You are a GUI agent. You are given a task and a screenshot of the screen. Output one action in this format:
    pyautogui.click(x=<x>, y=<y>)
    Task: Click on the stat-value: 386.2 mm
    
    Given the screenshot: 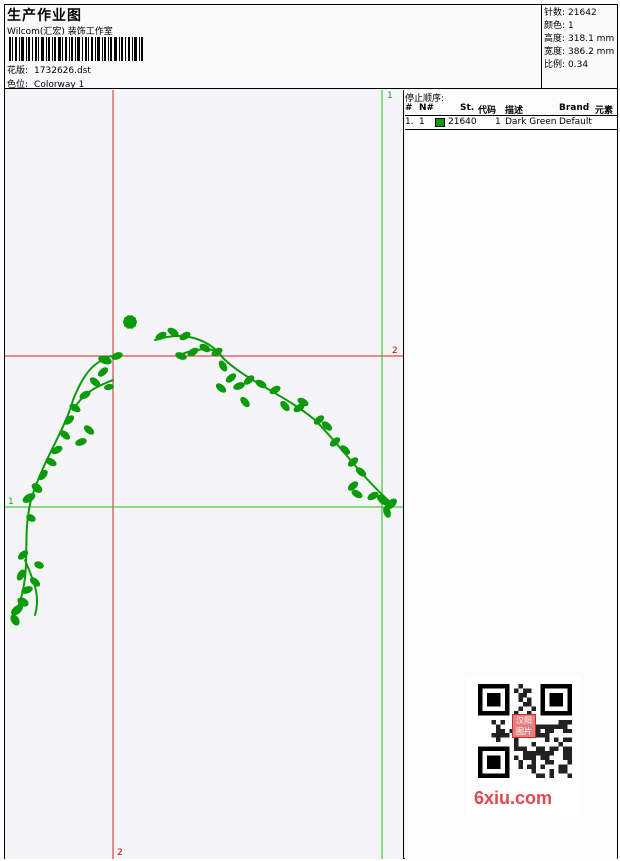 What is the action you would take?
    pyautogui.click(x=591, y=52)
    